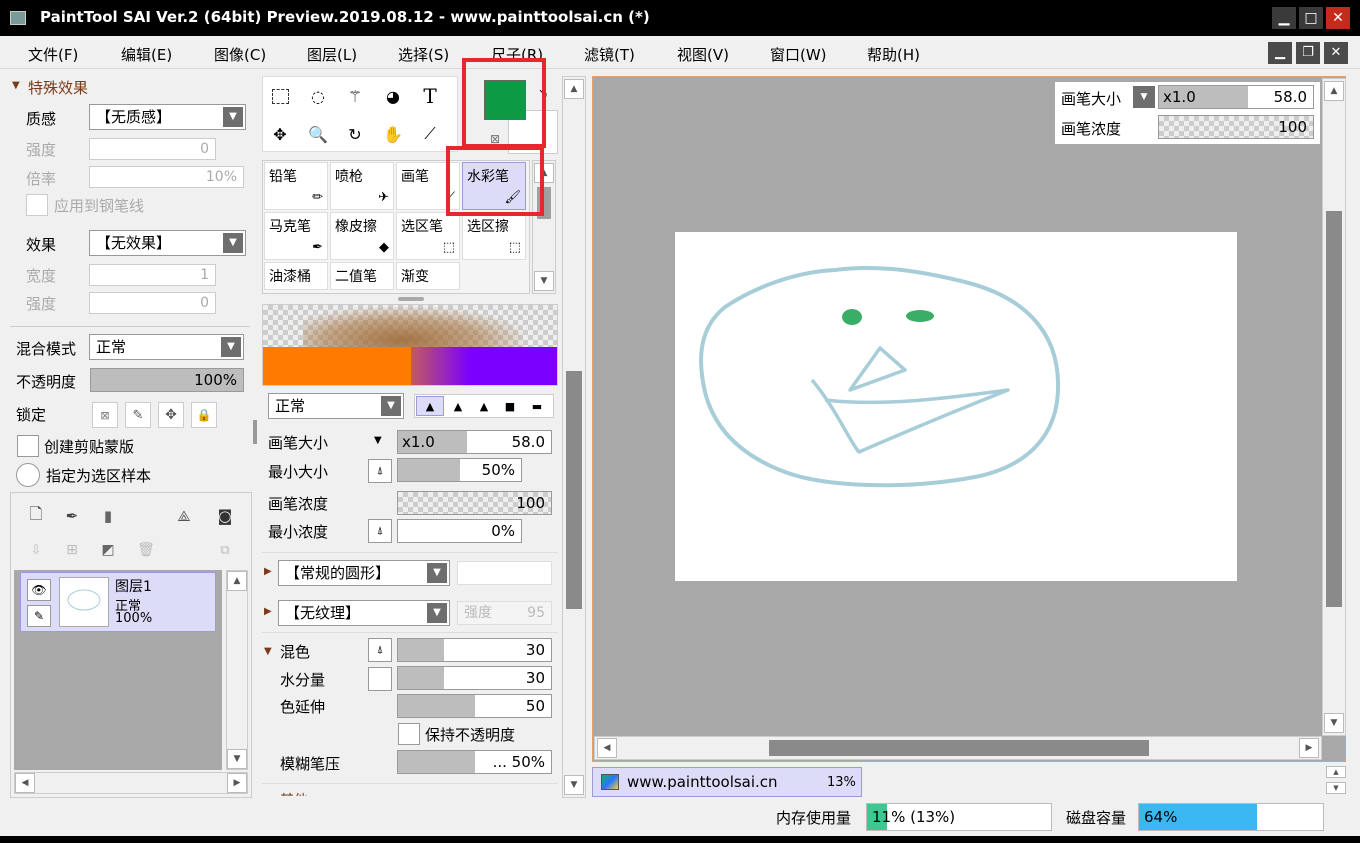 The width and height of the screenshot is (1360, 843). I want to click on effect-select: 【无效果】 ▼, so click(167, 243).